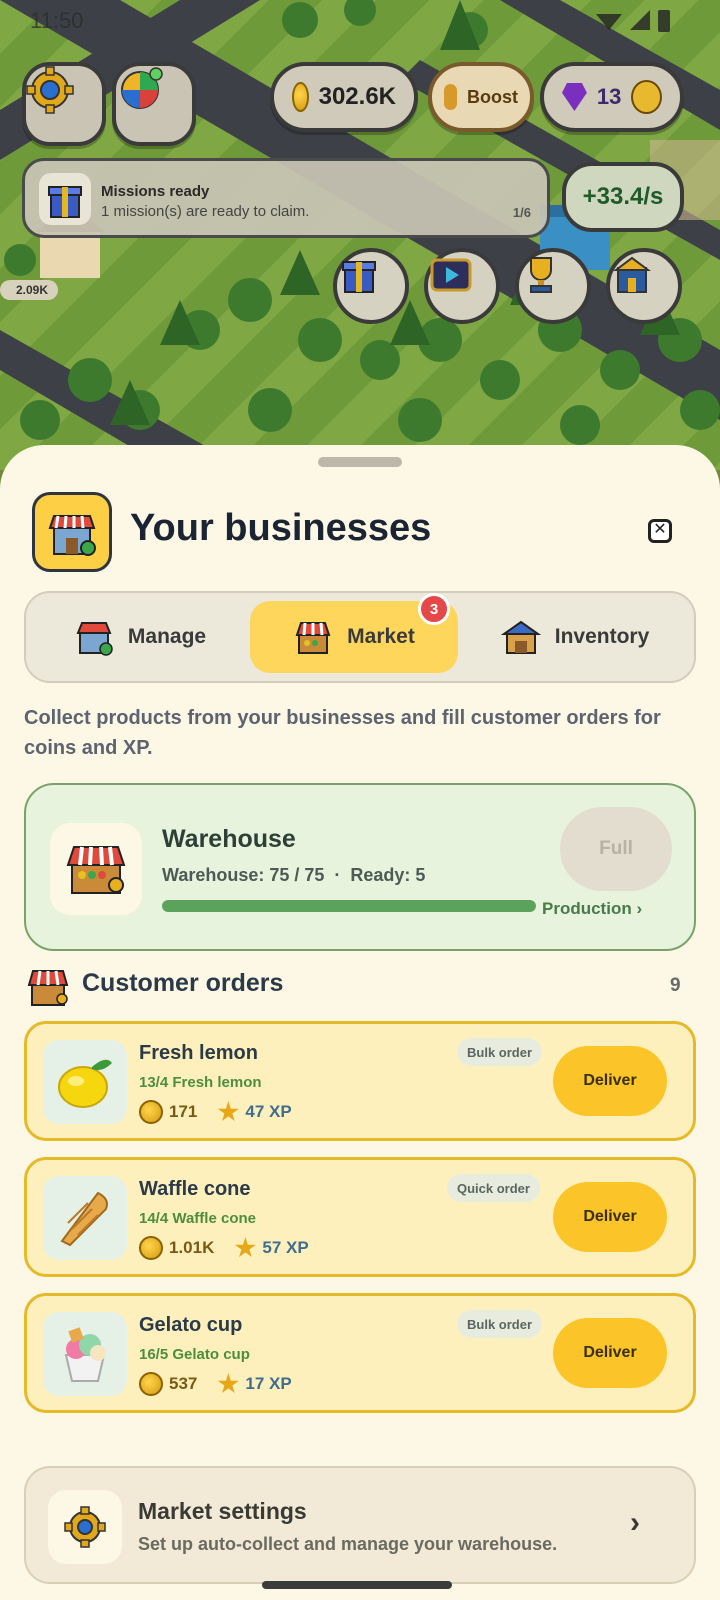 This screenshot has height=1600, width=720. Describe the element at coordinates (192, 1247) in the screenshot. I see `order-coin-reward: 1.01K` at that location.